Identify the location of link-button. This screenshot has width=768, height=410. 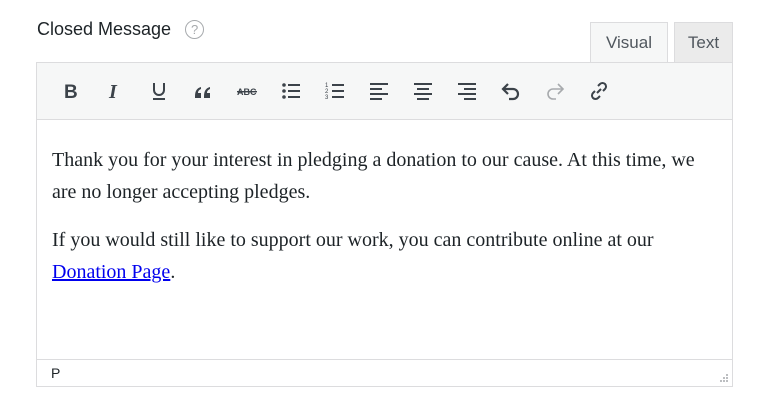
(599, 91).